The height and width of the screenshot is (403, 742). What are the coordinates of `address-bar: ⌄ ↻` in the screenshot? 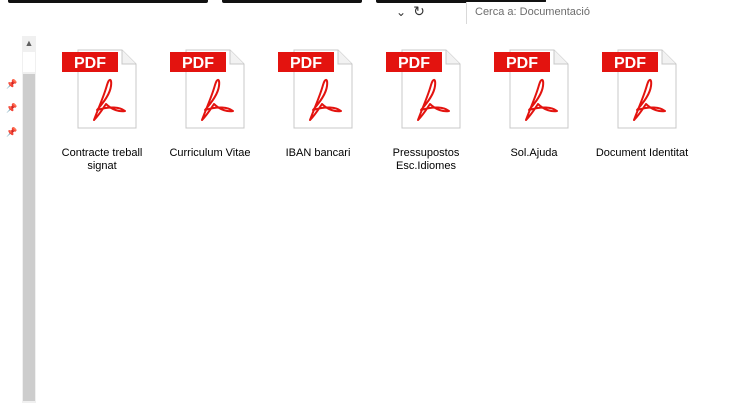 It's located at (371, 14).